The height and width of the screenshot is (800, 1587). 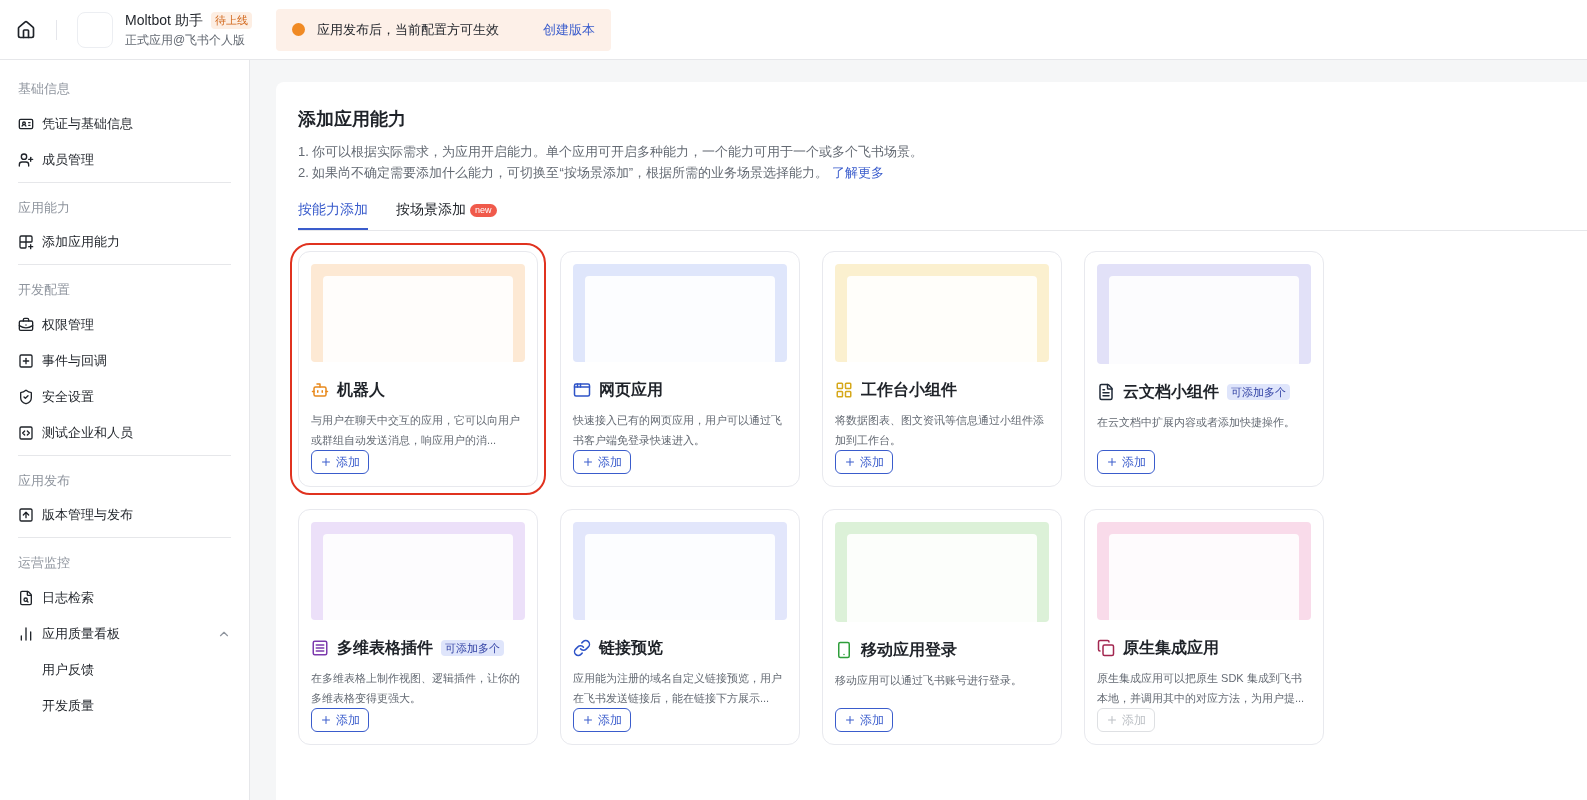 I want to click on briefcase-icon, so click(x=26, y=324).